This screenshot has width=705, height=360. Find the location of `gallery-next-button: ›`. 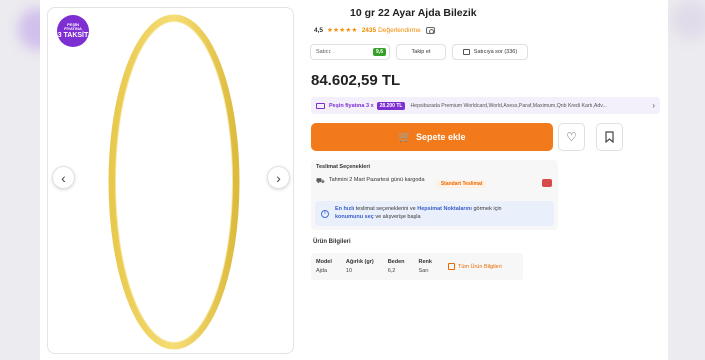

gallery-next-button: › is located at coordinates (278, 177).